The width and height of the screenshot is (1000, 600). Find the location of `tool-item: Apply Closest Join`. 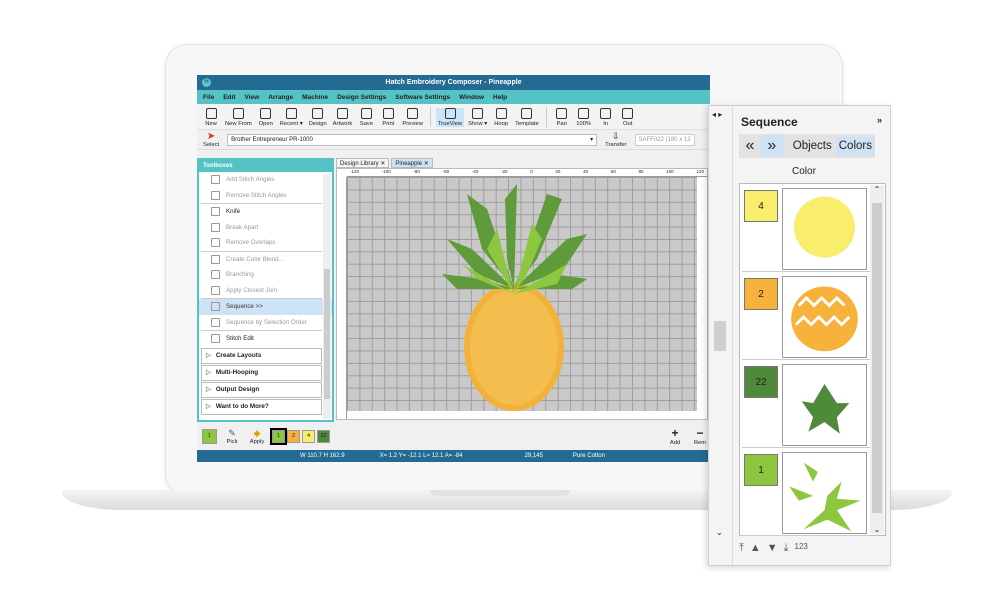

tool-item: Apply Closest Join is located at coordinates (265, 291).